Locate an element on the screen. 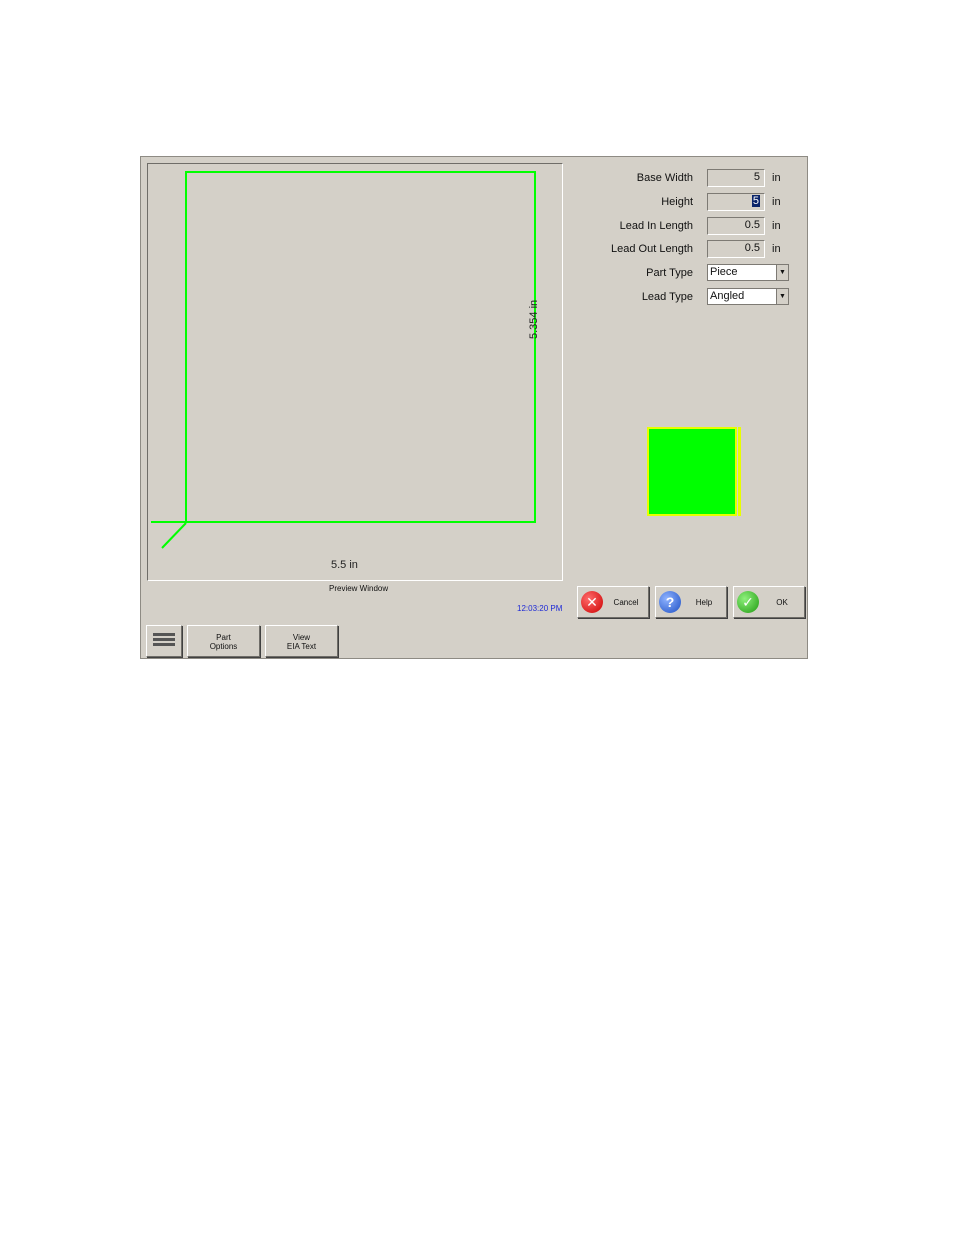 Image resolution: width=954 pixels, height=1235 pixels. part-type-row: Part Type Piece ▼ is located at coordinates (691, 273).